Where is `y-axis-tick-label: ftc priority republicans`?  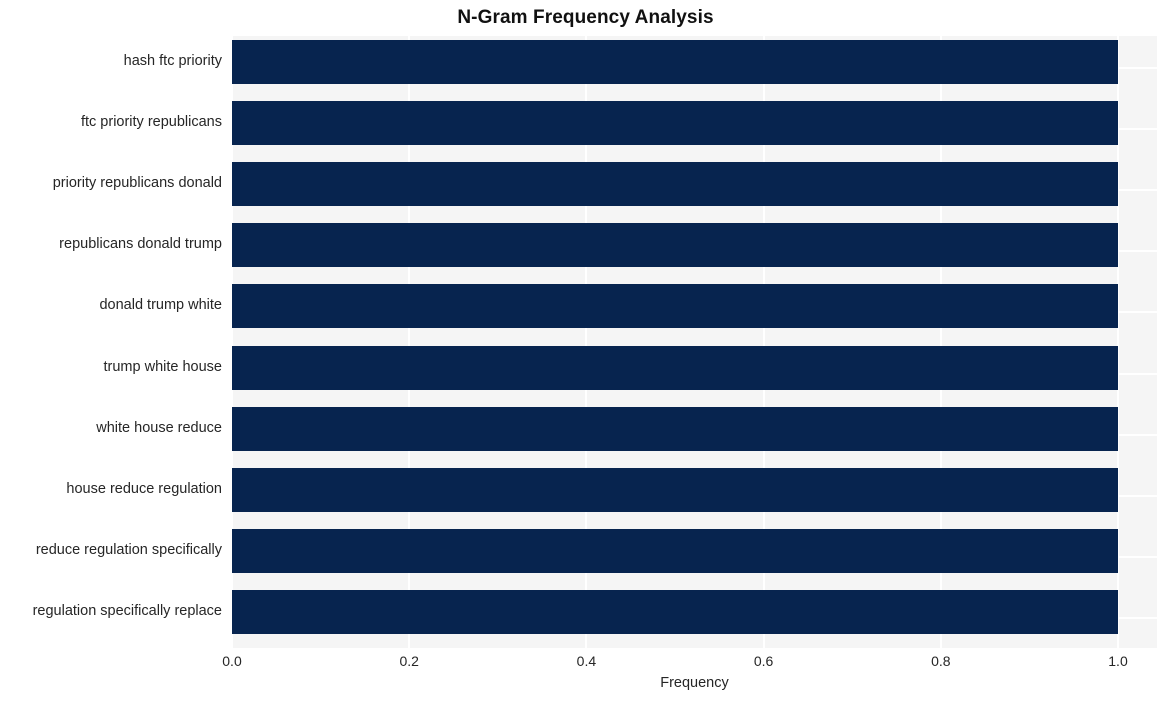
y-axis-tick-label: ftc priority republicans is located at coordinates (151, 122).